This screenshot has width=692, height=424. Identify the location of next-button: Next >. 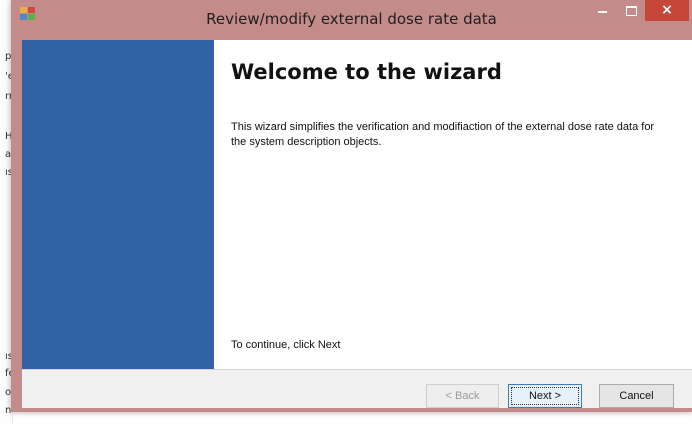
(545, 396).